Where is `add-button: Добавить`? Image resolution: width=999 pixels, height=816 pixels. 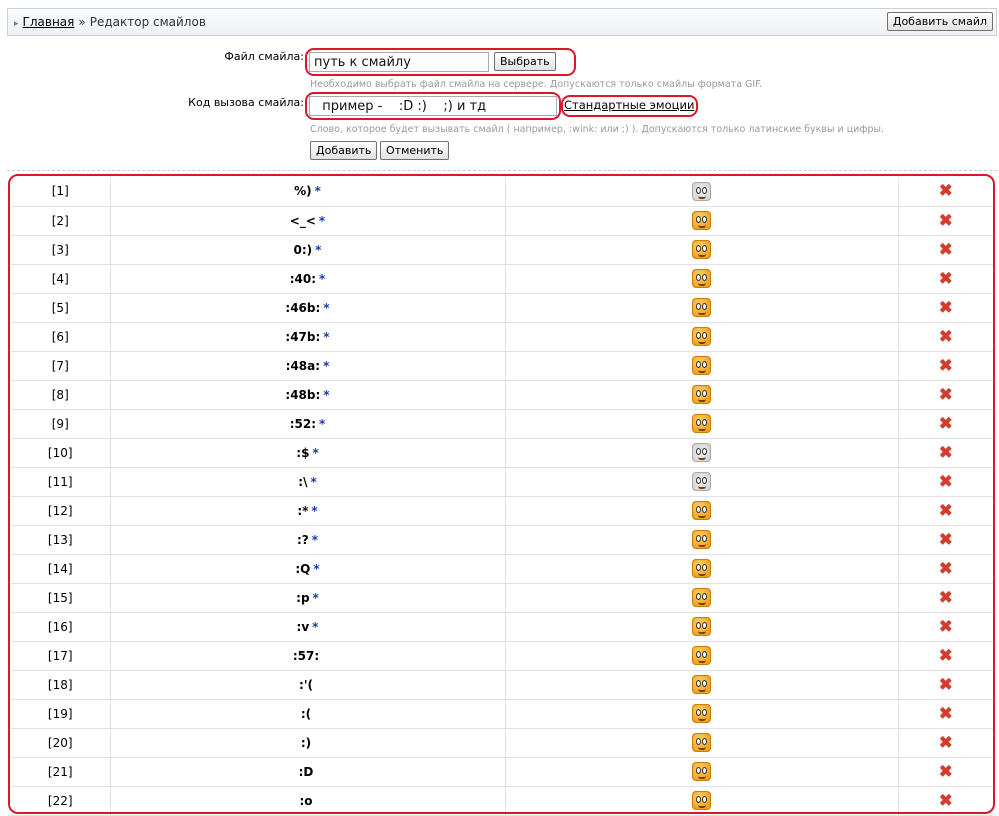
add-button: Добавить is located at coordinates (344, 150).